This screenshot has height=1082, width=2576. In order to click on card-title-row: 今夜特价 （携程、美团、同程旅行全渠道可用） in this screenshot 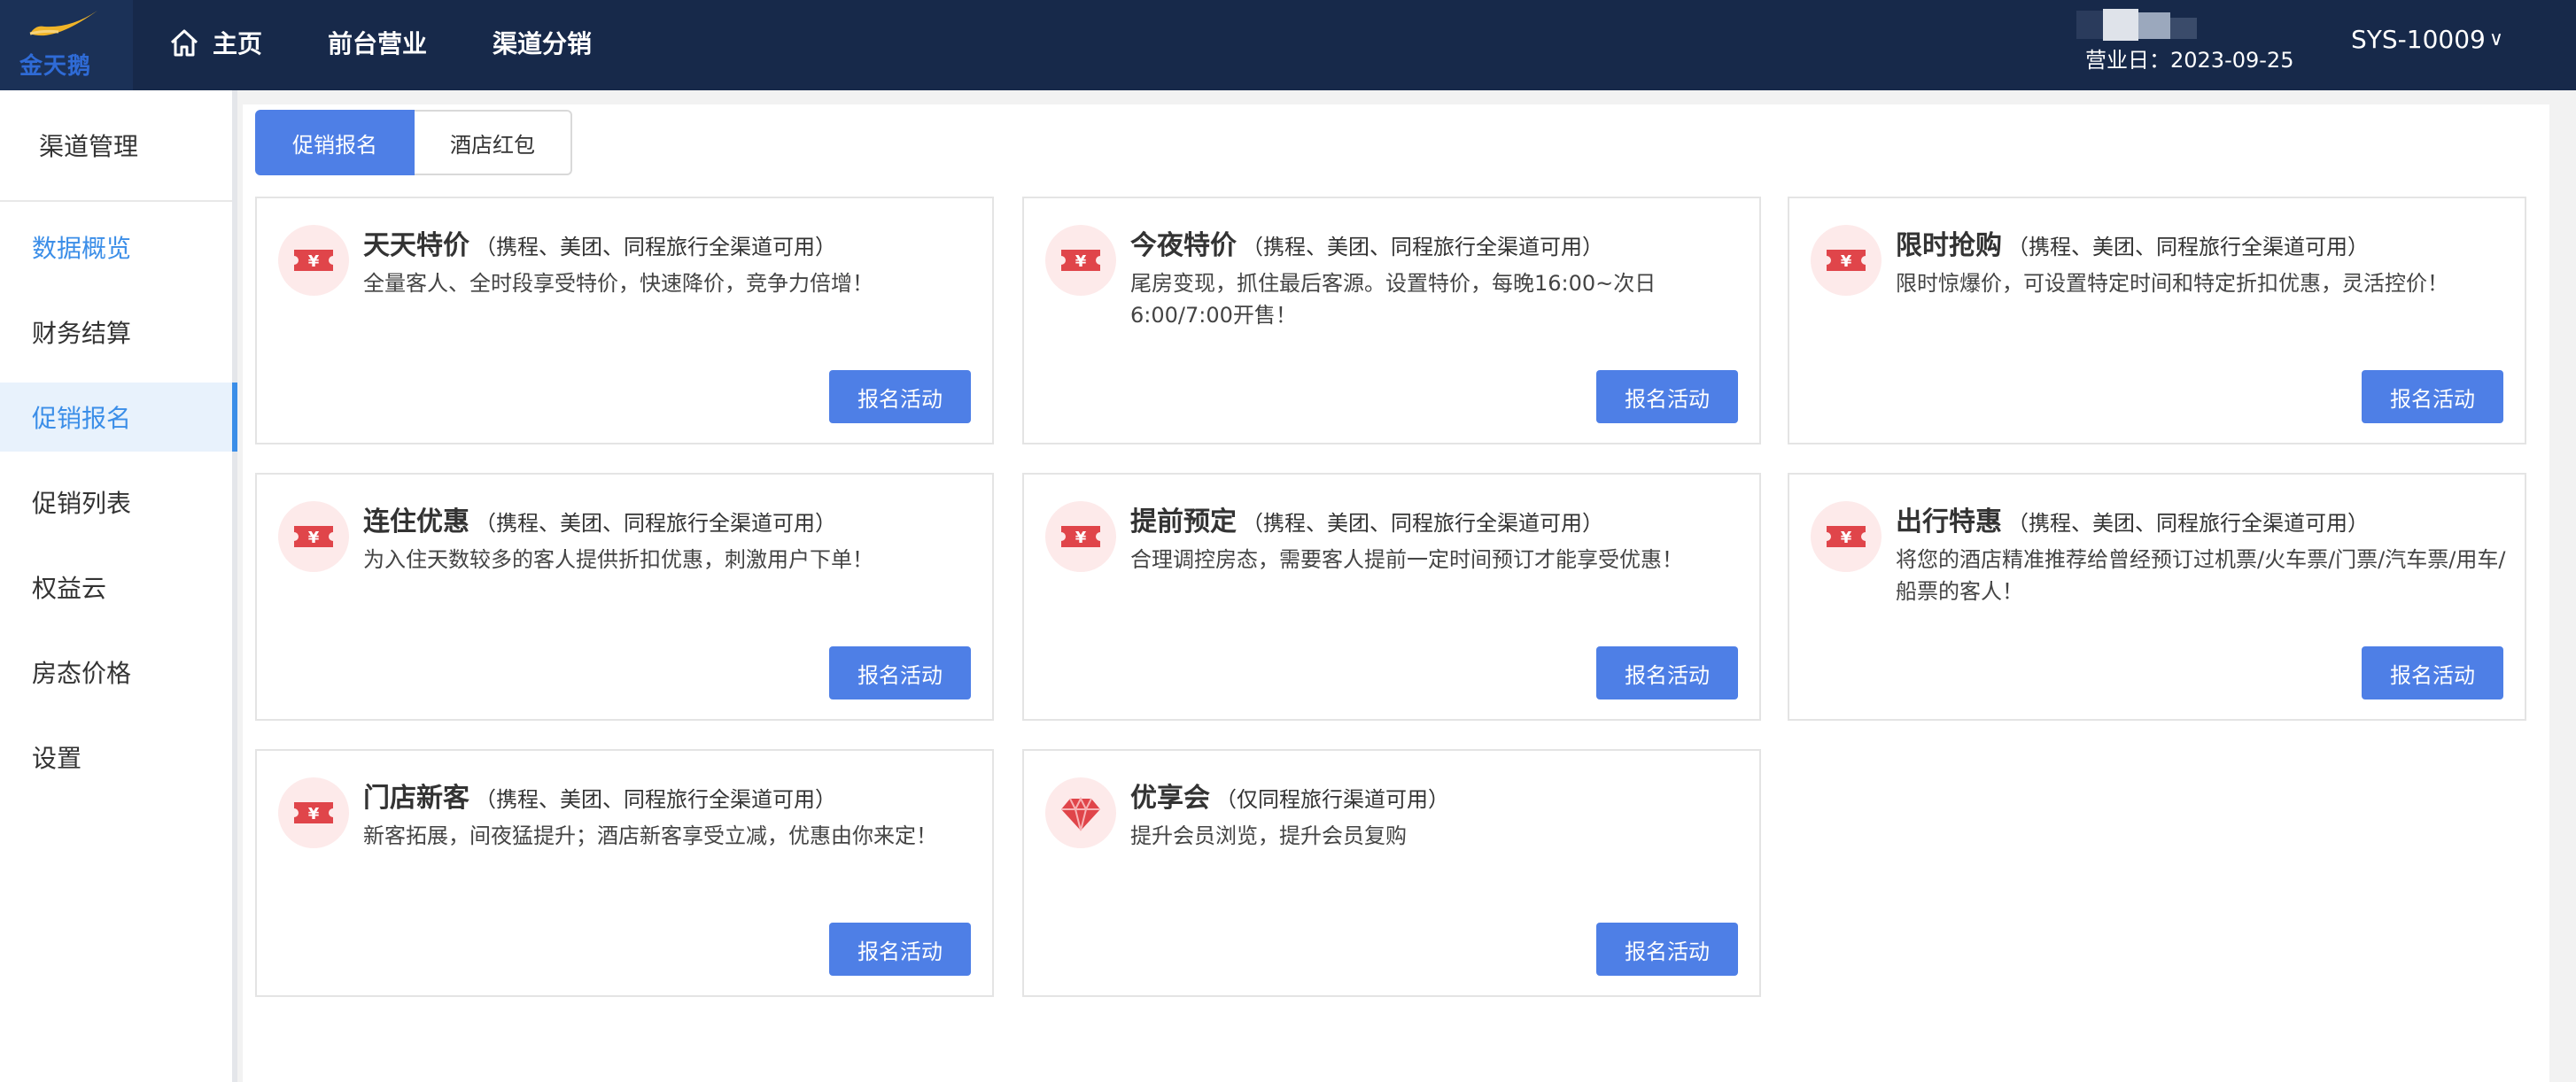, I will do `click(1366, 243)`.